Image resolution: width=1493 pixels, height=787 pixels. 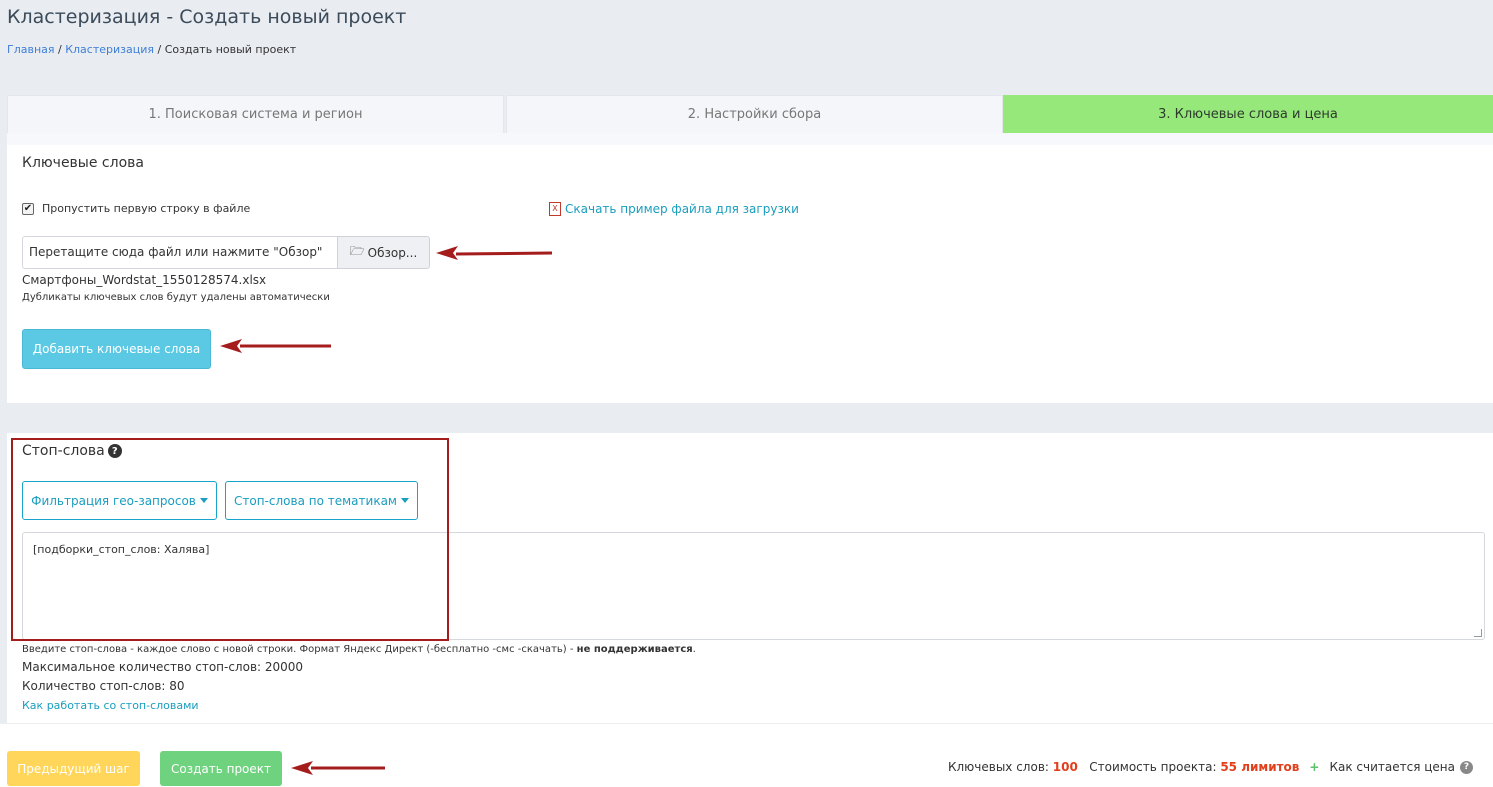 I want to click on tab-search-engine-region: 1. Поисковая система и регион, so click(x=255, y=114).